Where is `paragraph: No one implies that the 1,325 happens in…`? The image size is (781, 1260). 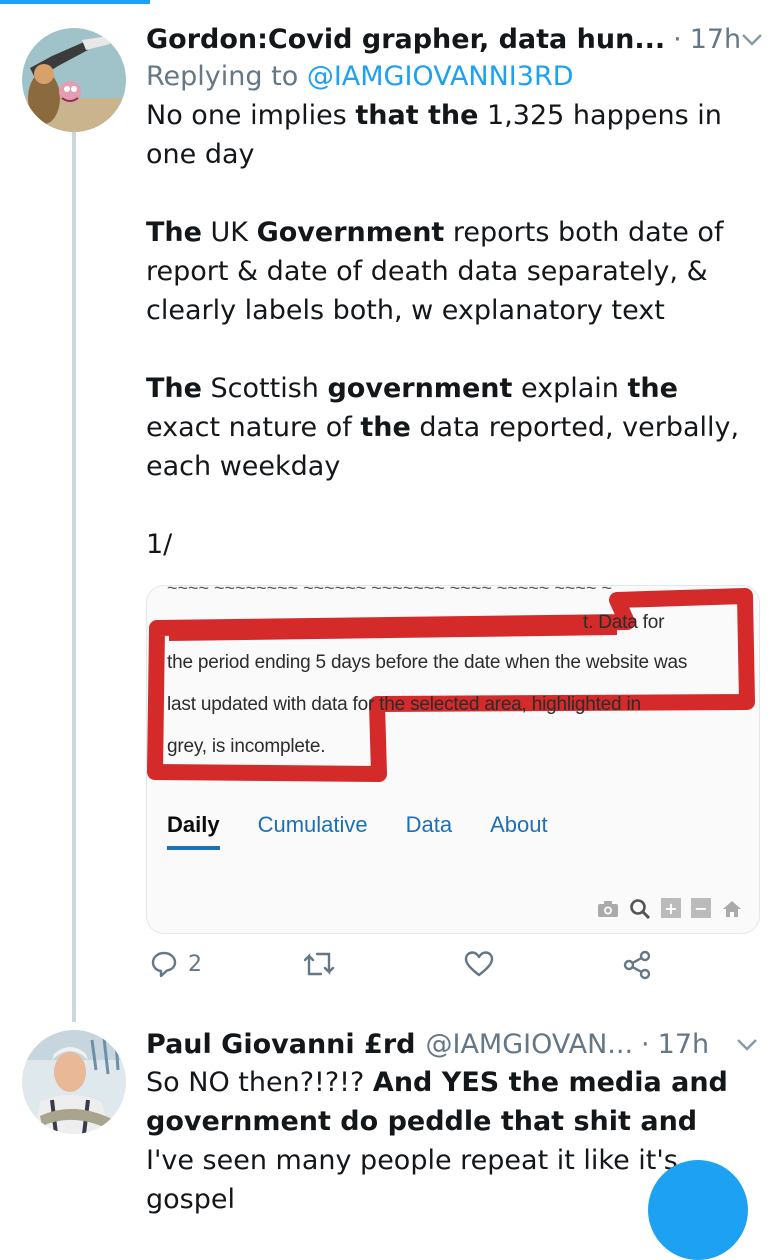 paragraph: No one implies that the 1,325 happens in… is located at coordinates (434, 135).